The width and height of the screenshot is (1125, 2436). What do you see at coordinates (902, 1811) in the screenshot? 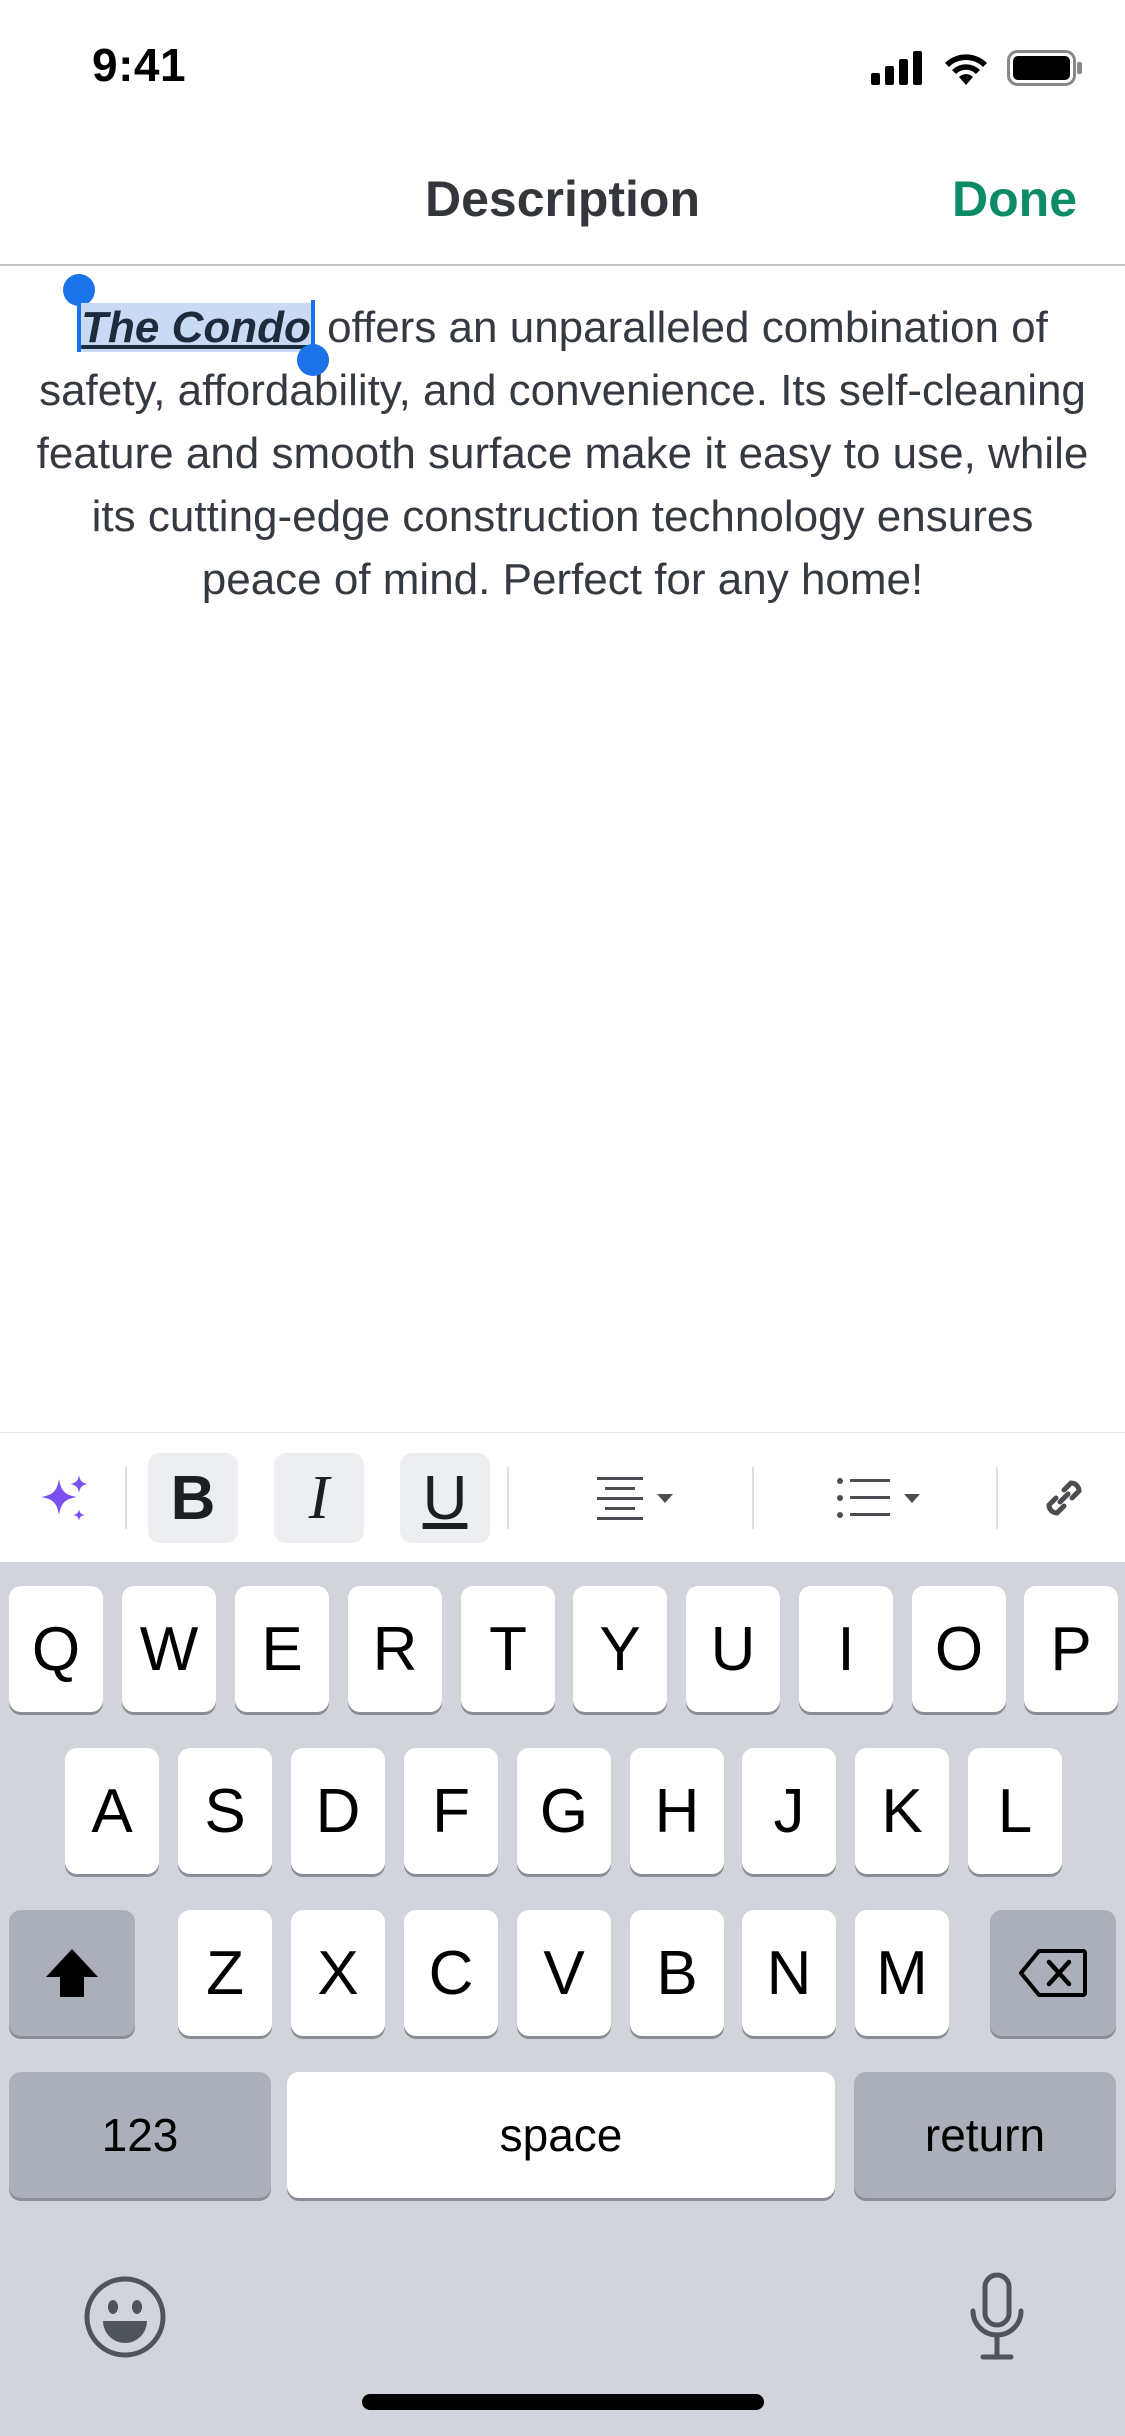
I see `key-k: K` at bounding box center [902, 1811].